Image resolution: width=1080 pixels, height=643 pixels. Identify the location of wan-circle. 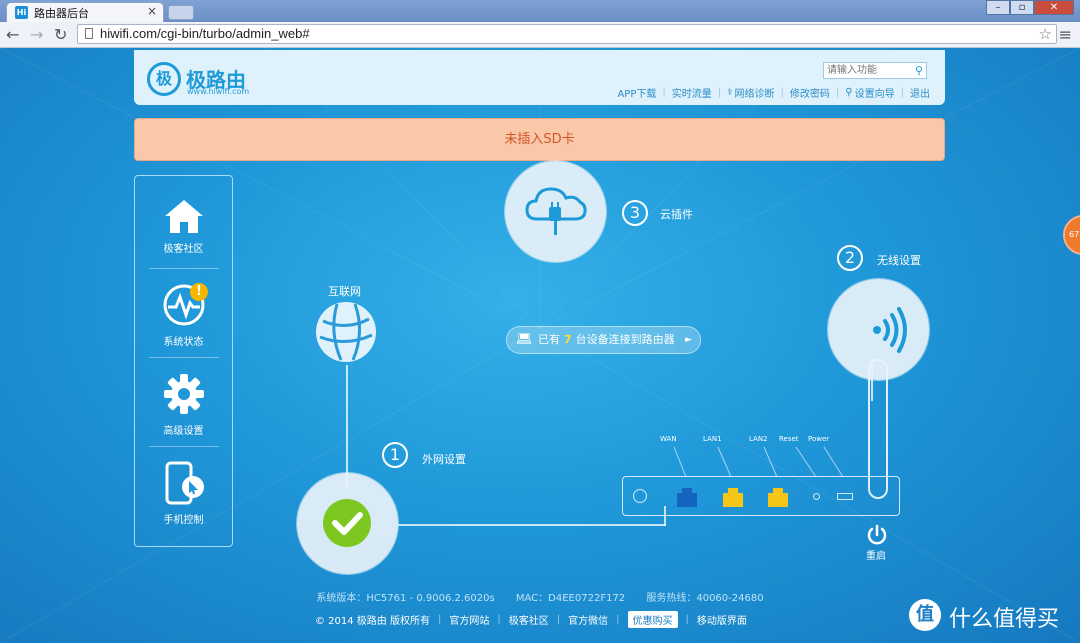
(347, 523).